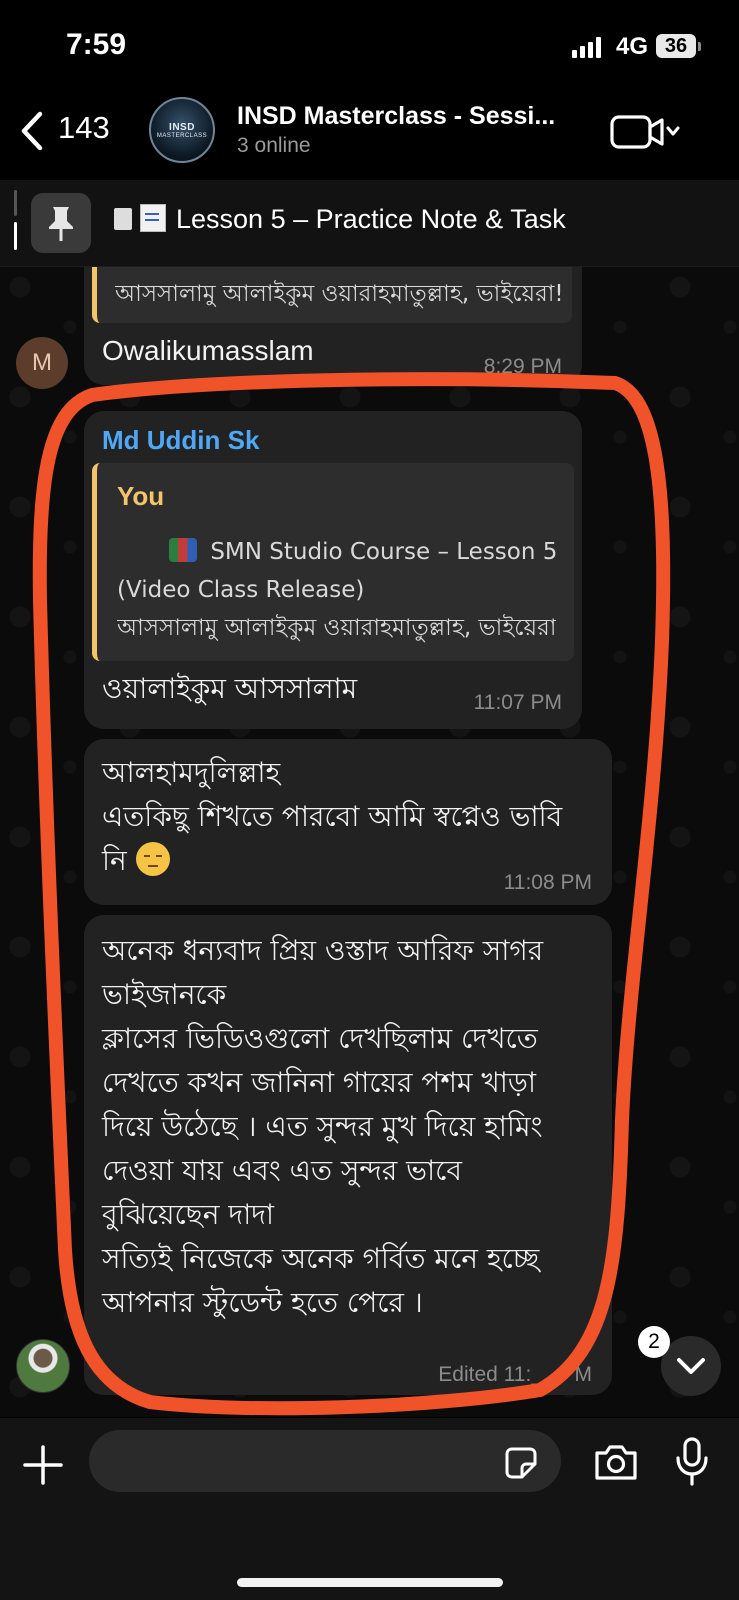 This screenshot has width=739, height=1600. I want to click on message-text: ওয়ালাইকুম আসসালাম, so click(230, 688).